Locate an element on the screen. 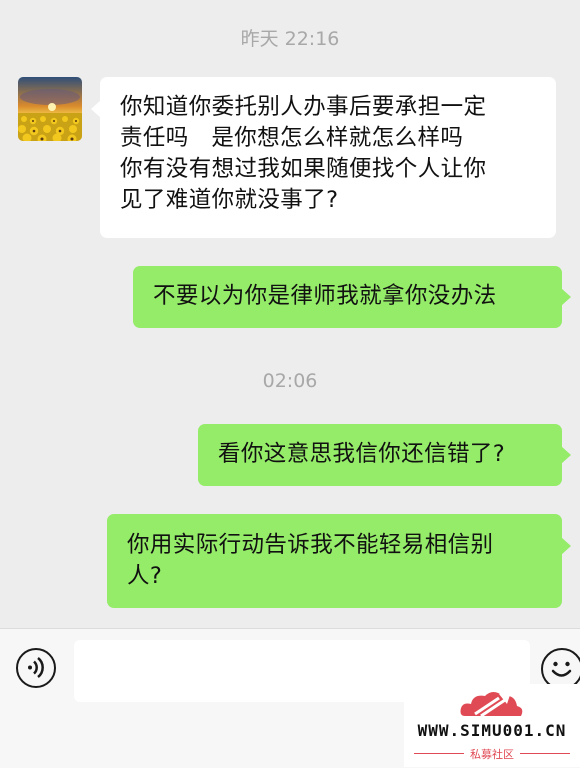 This screenshot has height=768, width=580. contact-avatar is located at coordinates (50, 109).